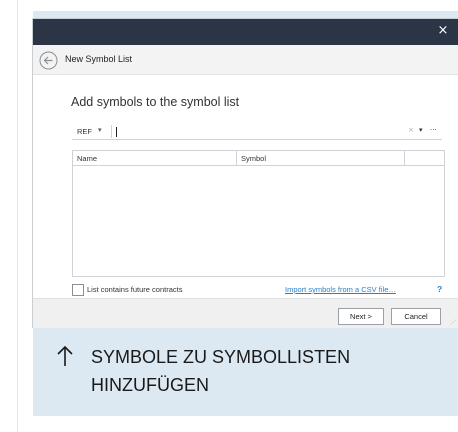  Describe the element at coordinates (453, 322) in the screenshot. I see `resize-grip-icon: ⋰` at that location.